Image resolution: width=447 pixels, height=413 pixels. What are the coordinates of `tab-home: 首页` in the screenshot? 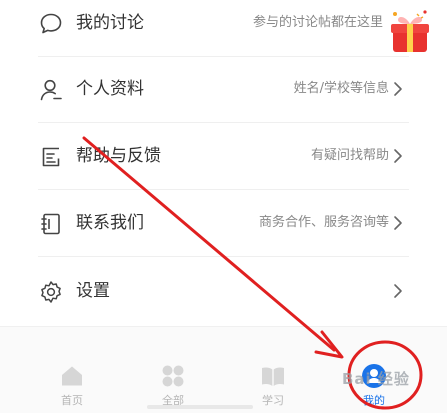 It's located at (72, 370).